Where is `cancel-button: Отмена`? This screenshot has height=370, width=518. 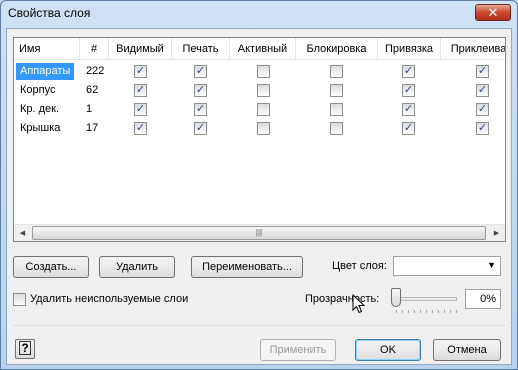 cancel-button: Отмена is located at coordinates (467, 350).